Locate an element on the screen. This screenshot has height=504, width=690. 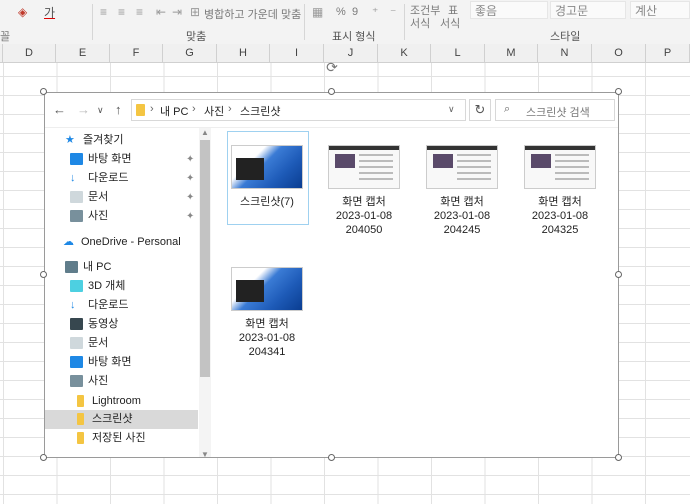
sidebar-item: 사진 is located at coordinates (121, 381).